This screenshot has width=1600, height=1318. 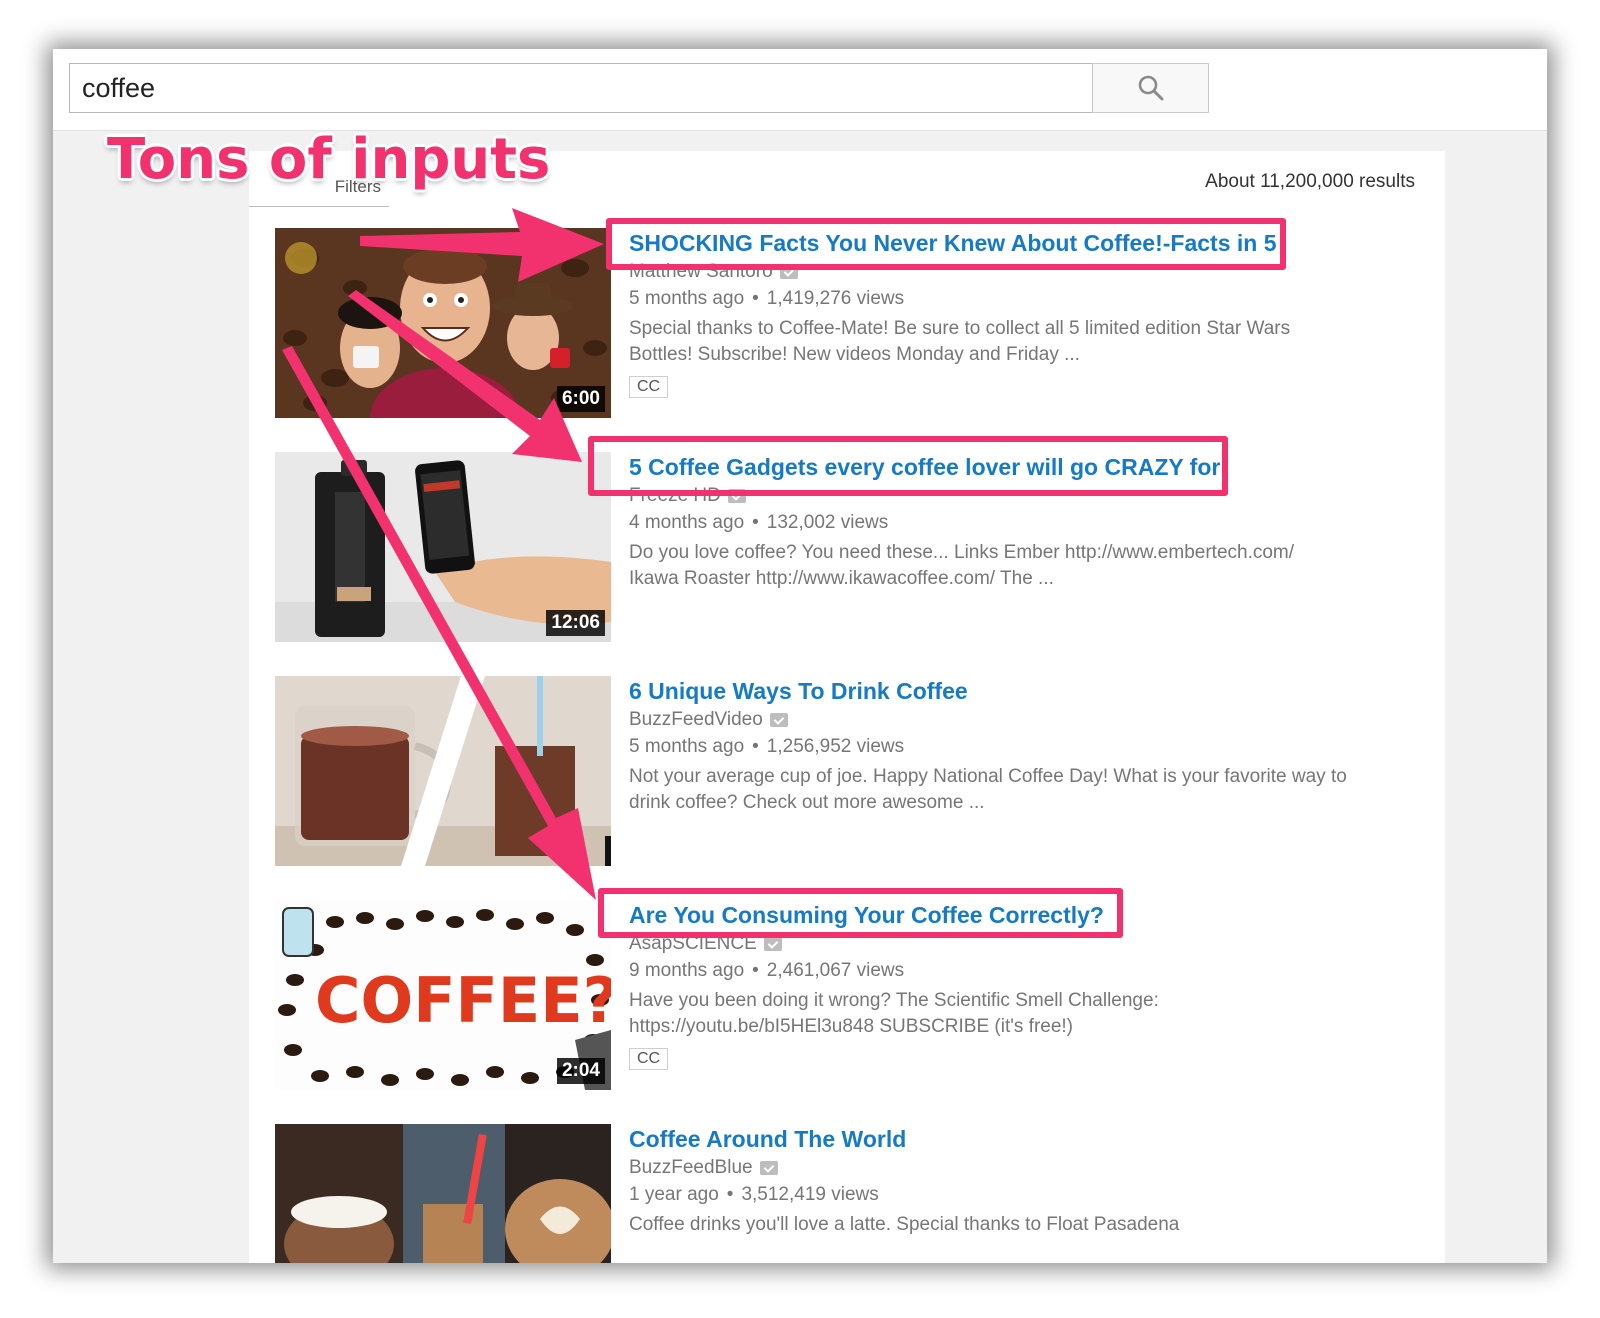 What do you see at coordinates (835, 298) in the screenshot?
I see `video-views: 1,419,276 views` at bounding box center [835, 298].